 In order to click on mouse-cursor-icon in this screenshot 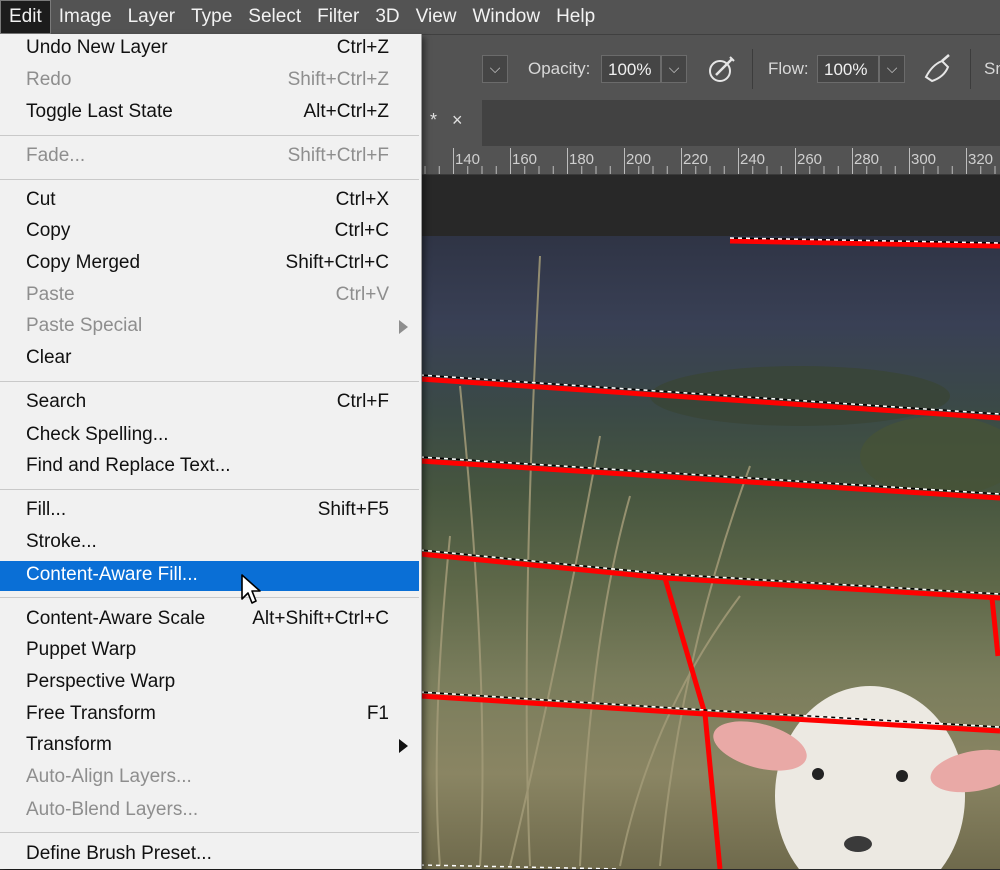, I will do `click(251, 589)`.